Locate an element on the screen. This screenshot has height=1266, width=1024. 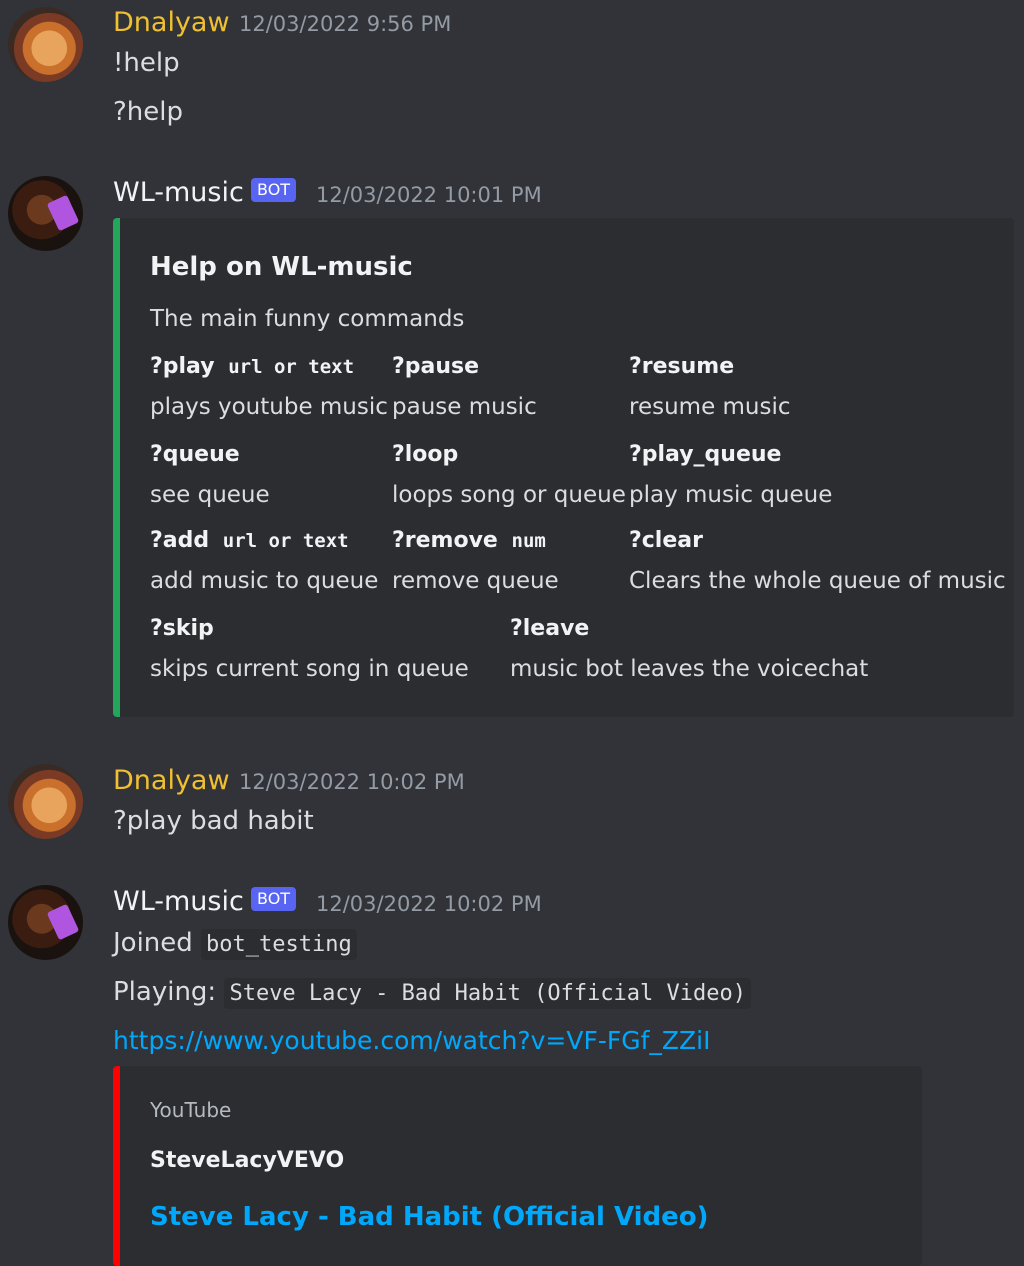
embed-description: The main funny commands is located at coordinates (307, 319).